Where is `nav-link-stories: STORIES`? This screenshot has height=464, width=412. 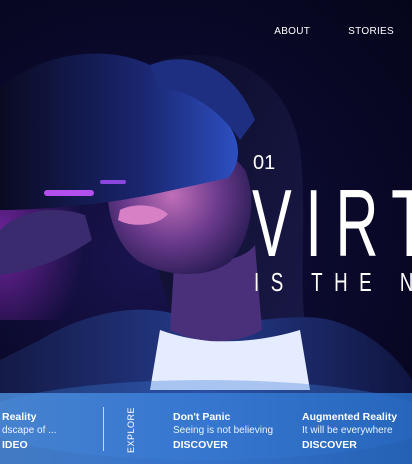 nav-link-stories: STORIES is located at coordinates (371, 31).